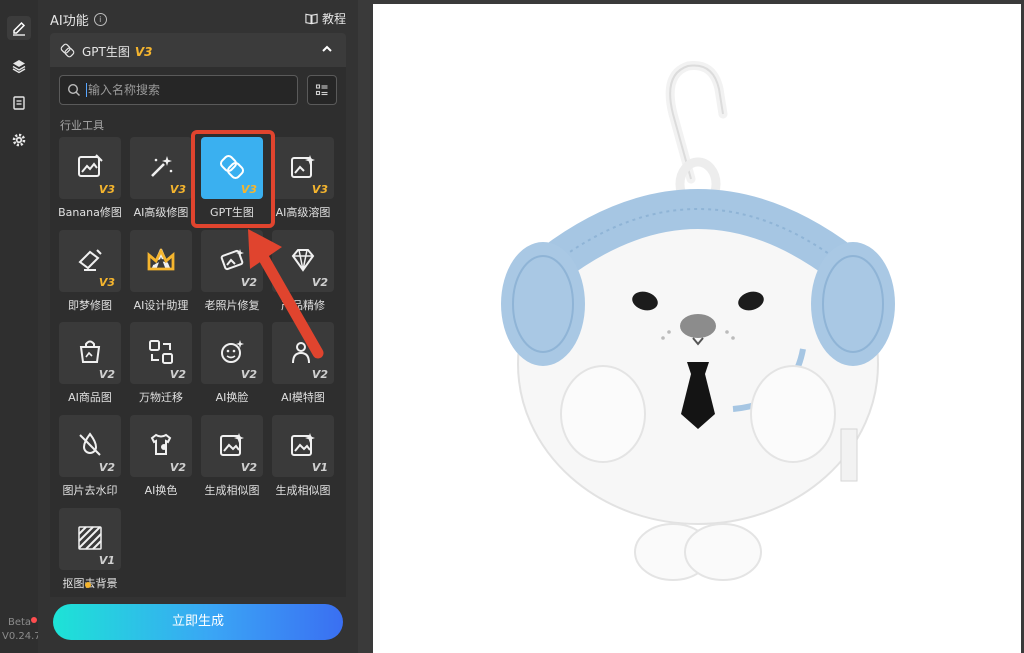 This screenshot has height=653, width=1024. I want to click on layers-icon, so click(19, 66).